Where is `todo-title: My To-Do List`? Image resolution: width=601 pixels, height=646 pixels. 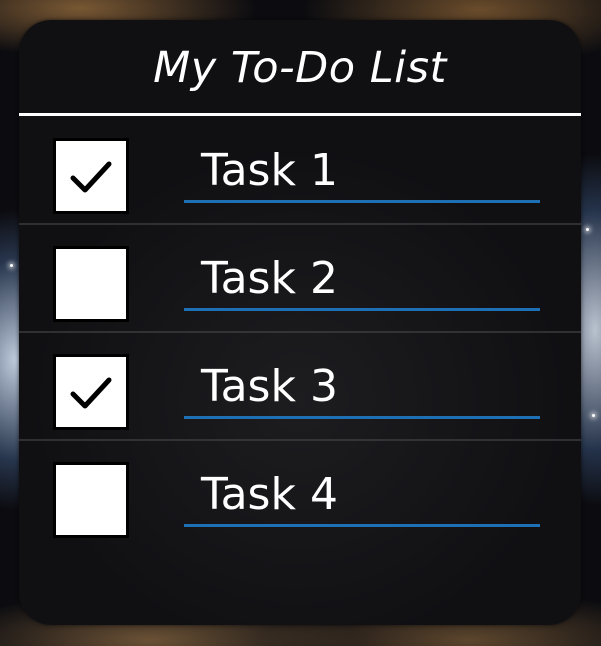 todo-title: My To-Do List is located at coordinates (300, 67).